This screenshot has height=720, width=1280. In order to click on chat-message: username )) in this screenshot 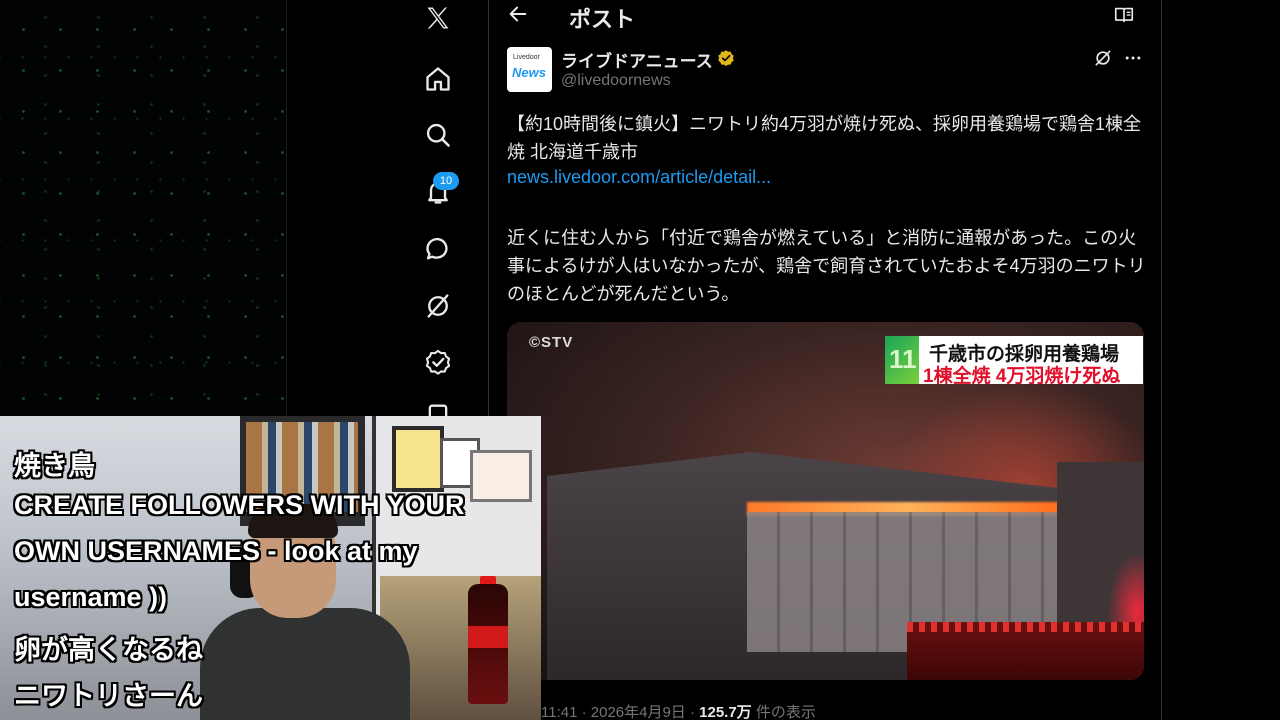, I will do `click(91, 597)`.